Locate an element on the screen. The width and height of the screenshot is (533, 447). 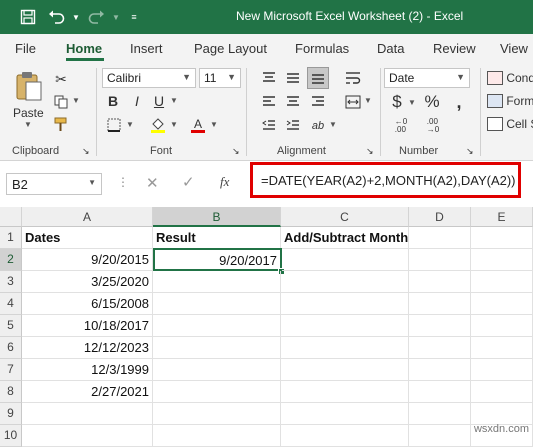
redo-icon is located at coordinates (96, 17).